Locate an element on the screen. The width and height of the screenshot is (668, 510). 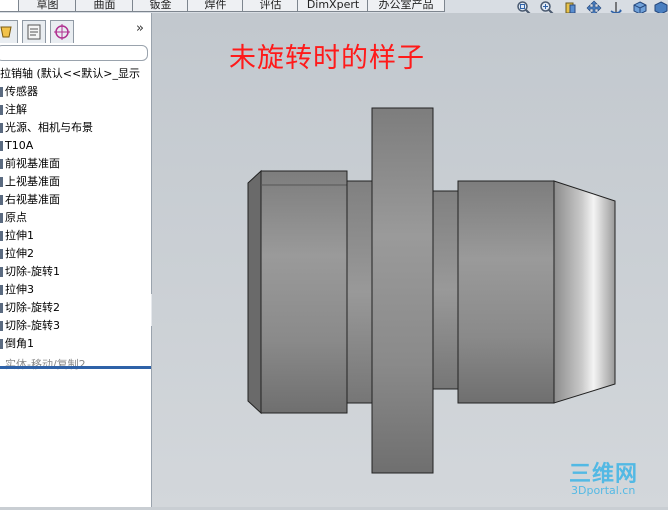
tree-root-label: 拉销轴 (默认<<默认>_显示 is located at coordinates (70, 73).